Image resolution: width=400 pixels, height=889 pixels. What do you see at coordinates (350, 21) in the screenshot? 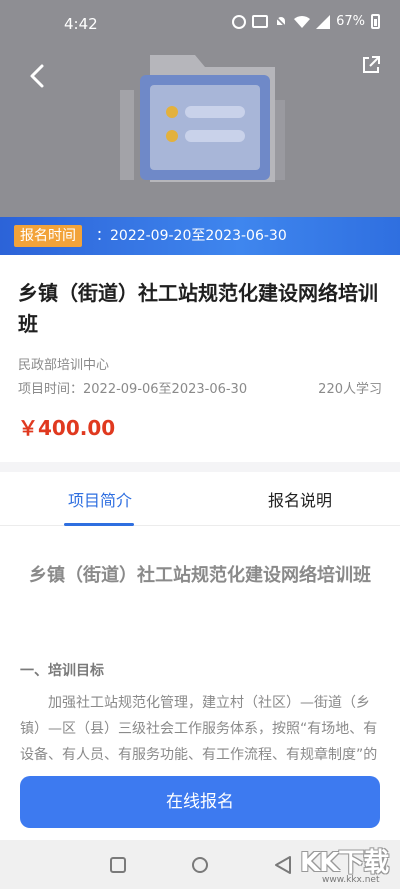
I see `battery-percent: 67%` at bounding box center [350, 21].